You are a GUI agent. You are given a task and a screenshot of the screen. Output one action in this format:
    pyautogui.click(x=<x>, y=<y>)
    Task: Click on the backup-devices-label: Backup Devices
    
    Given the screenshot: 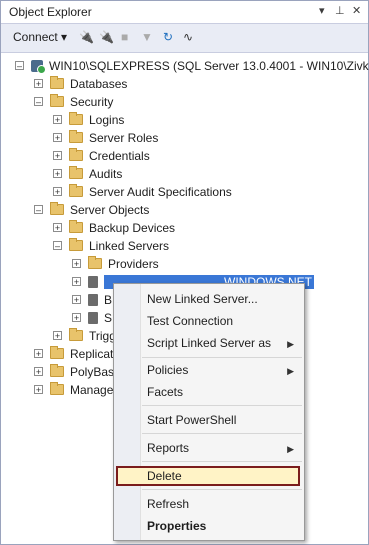 What is the action you would take?
    pyautogui.click(x=132, y=227)
    